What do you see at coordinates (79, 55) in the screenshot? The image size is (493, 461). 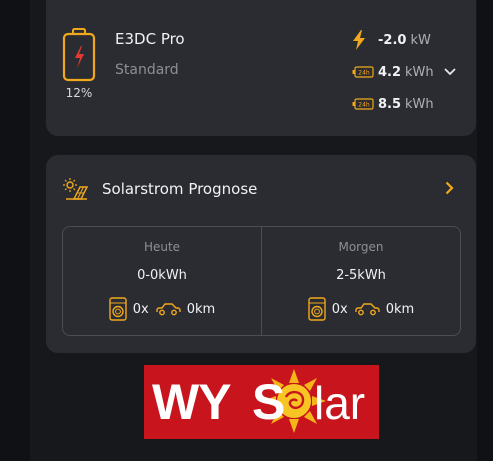 I see `battery-icon` at bounding box center [79, 55].